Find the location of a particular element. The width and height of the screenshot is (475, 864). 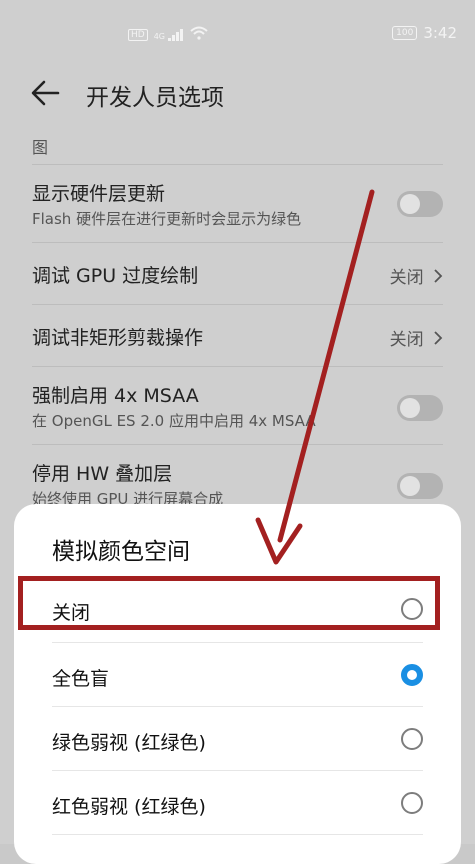

setting-show-hw-layer-updates: 显示硬件层更新 Flash 硬件层在进行更新时会显示为绿色 is located at coordinates (237, 202).